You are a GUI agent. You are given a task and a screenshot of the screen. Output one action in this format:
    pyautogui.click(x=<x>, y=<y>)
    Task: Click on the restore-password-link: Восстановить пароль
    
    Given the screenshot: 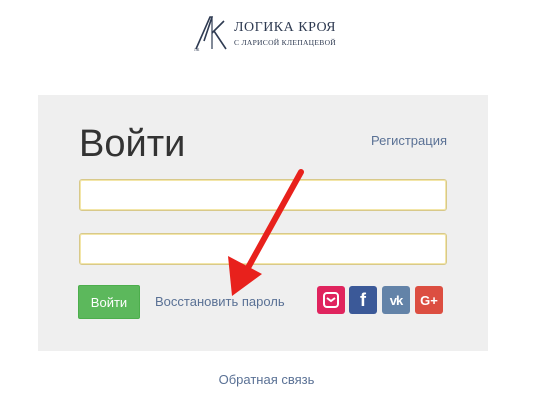 What is the action you would take?
    pyautogui.click(x=220, y=301)
    